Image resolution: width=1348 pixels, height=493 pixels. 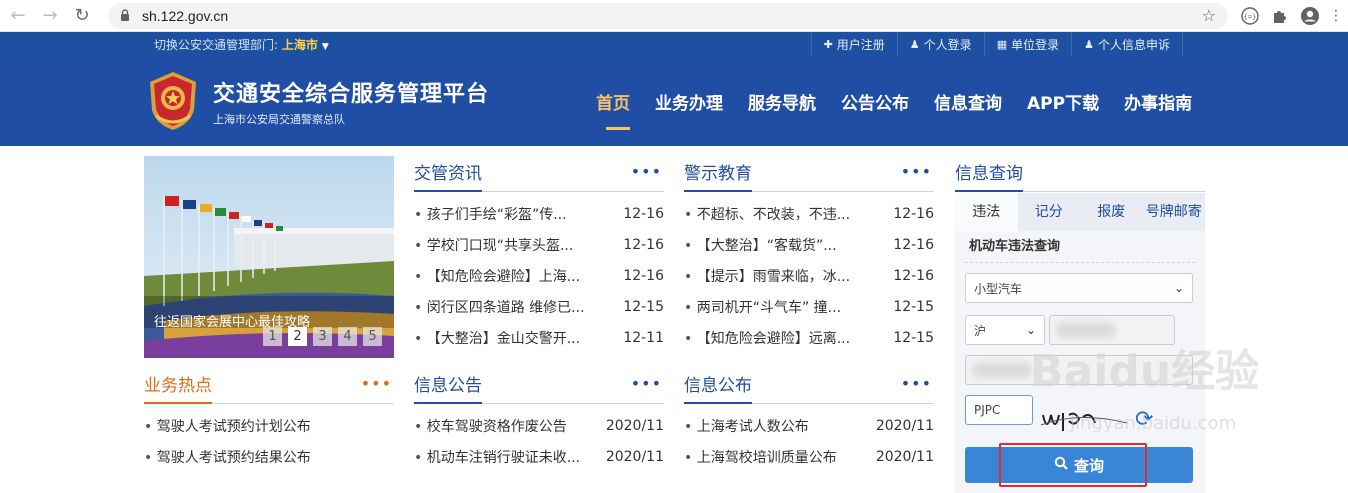 I want to click on plus-icon: ✚, so click(x=828, y=44).